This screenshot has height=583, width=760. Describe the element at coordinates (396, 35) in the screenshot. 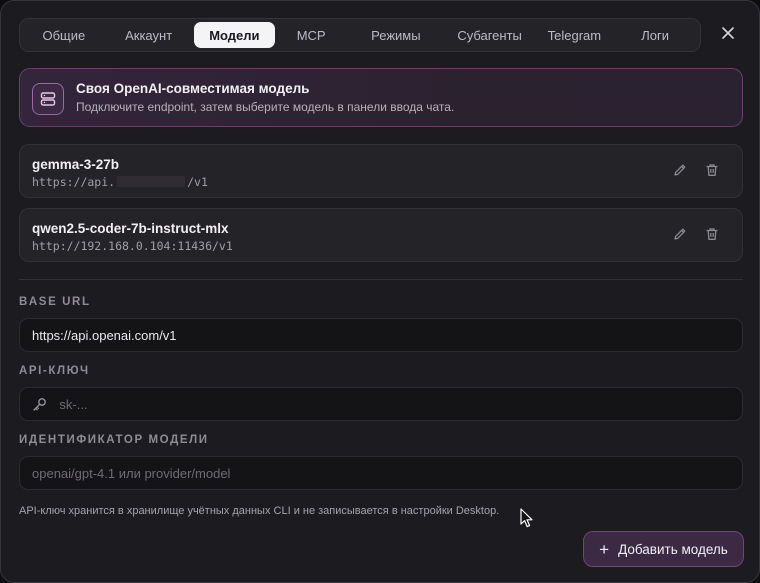

I see `tab-modes: Режимы` at that location.